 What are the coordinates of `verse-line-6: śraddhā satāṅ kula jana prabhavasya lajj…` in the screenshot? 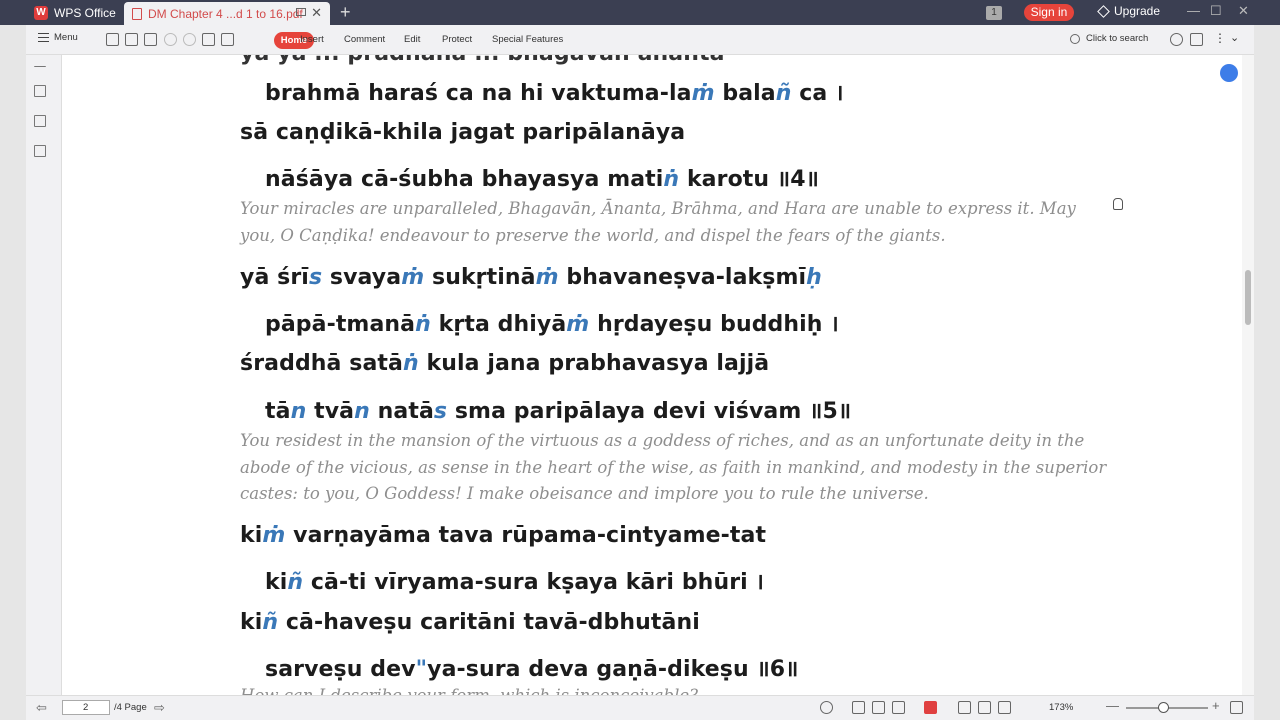 It's located at (505, 363).